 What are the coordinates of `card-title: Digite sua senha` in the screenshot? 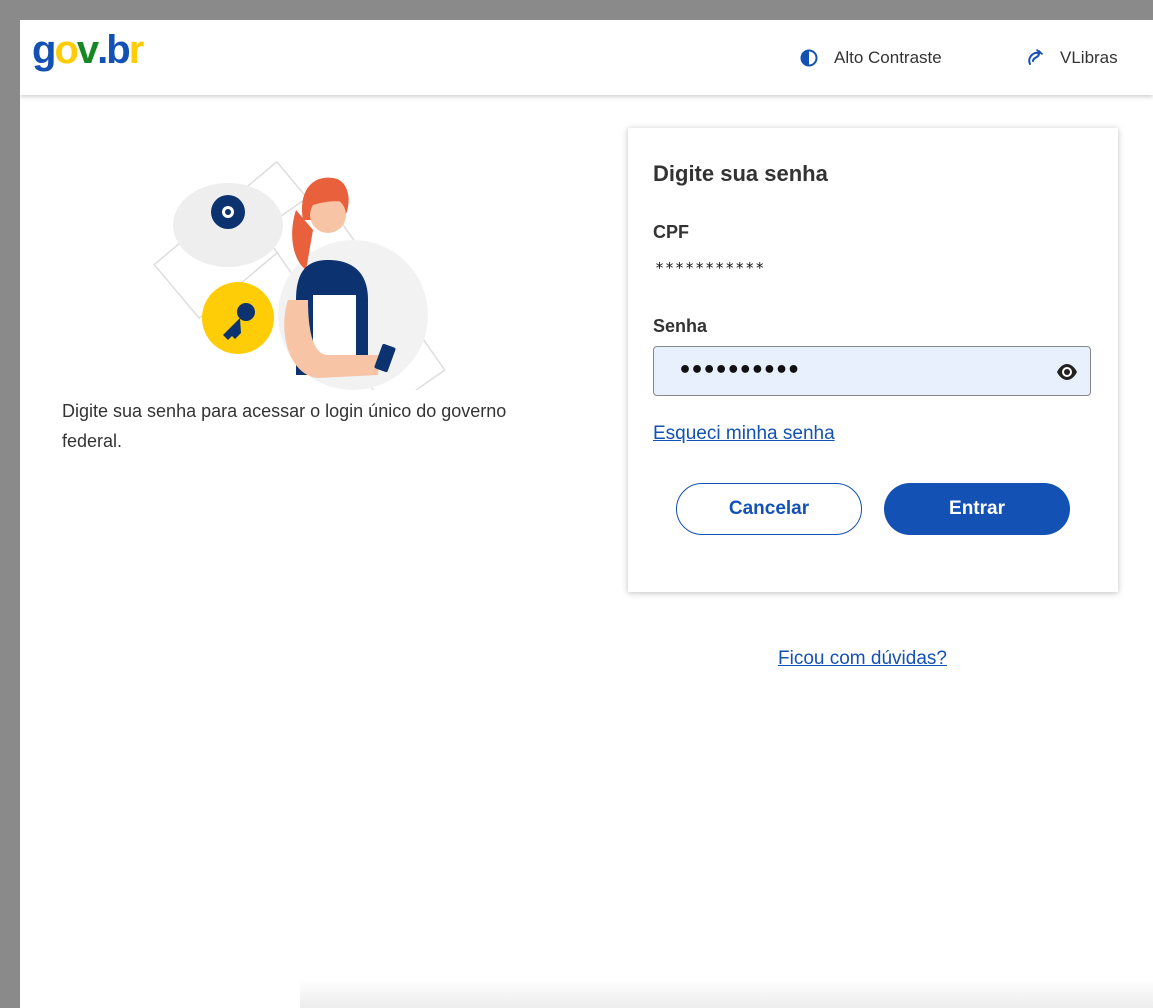 It's located at (740, 173).